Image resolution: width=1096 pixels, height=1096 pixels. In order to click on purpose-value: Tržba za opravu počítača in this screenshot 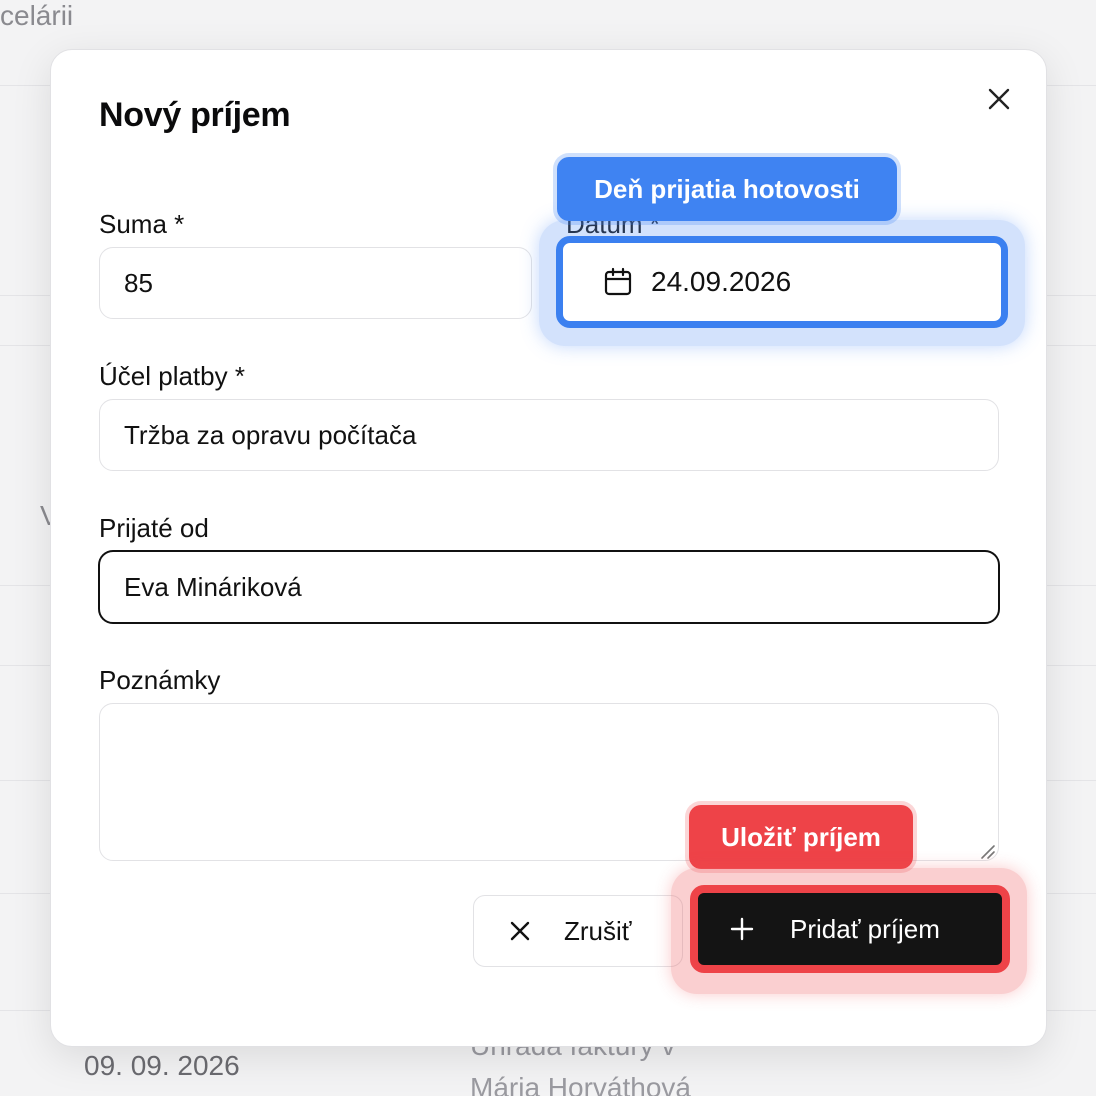, I will do `click(270, 434)`.